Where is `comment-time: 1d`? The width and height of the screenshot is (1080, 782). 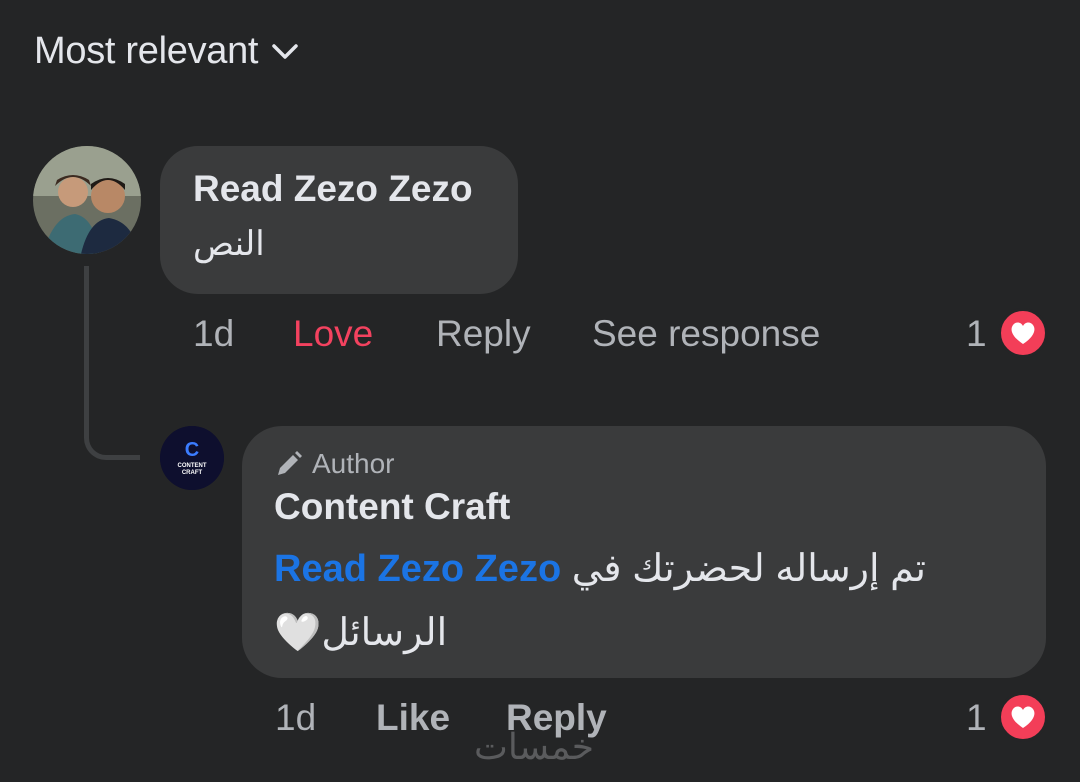
comment-time: 1d is located at coordinates (213, 334).